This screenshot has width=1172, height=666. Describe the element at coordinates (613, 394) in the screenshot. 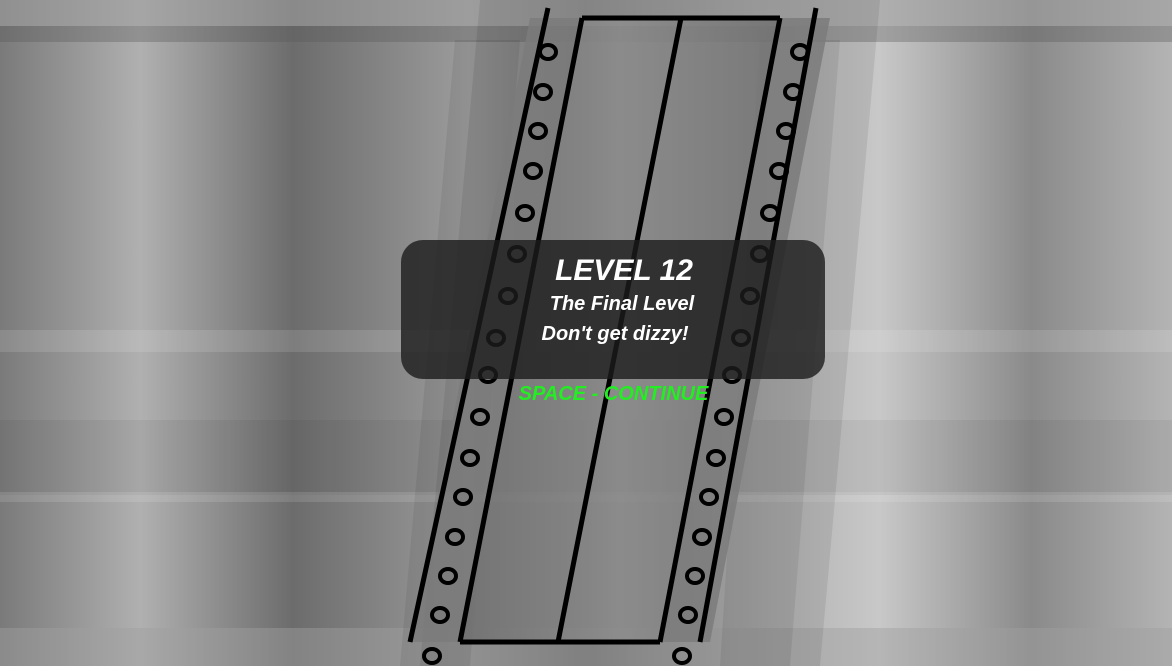

I see `continue-prompt: SPACE - CONTINUE` at that location.